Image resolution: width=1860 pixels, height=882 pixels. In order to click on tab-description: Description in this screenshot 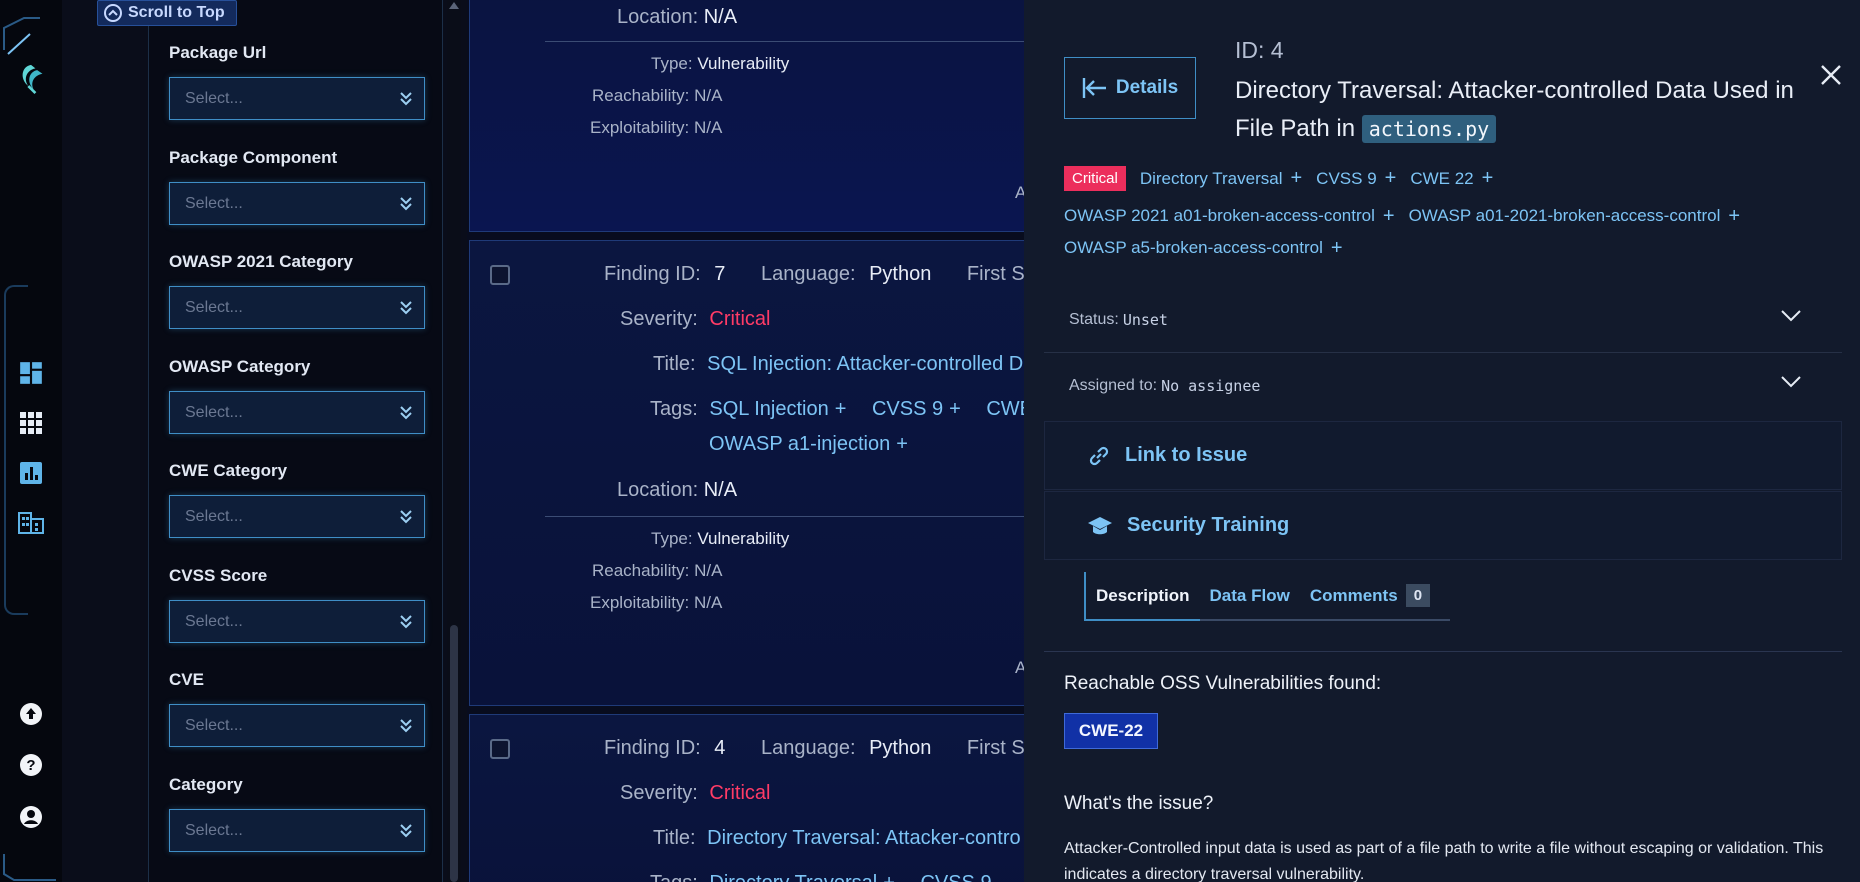, I will do `click(1142, 596)`.